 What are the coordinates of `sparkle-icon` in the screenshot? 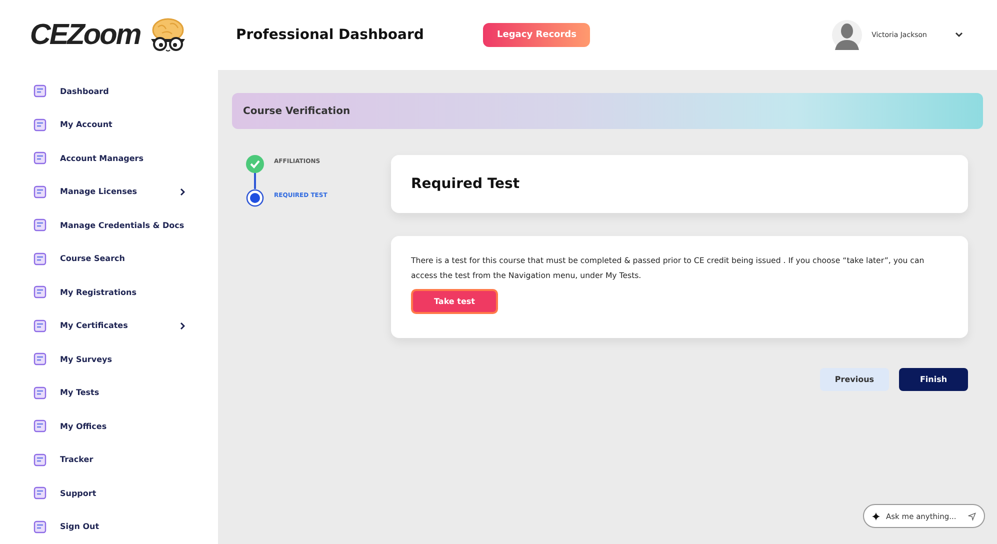 It's located at (876, 516).